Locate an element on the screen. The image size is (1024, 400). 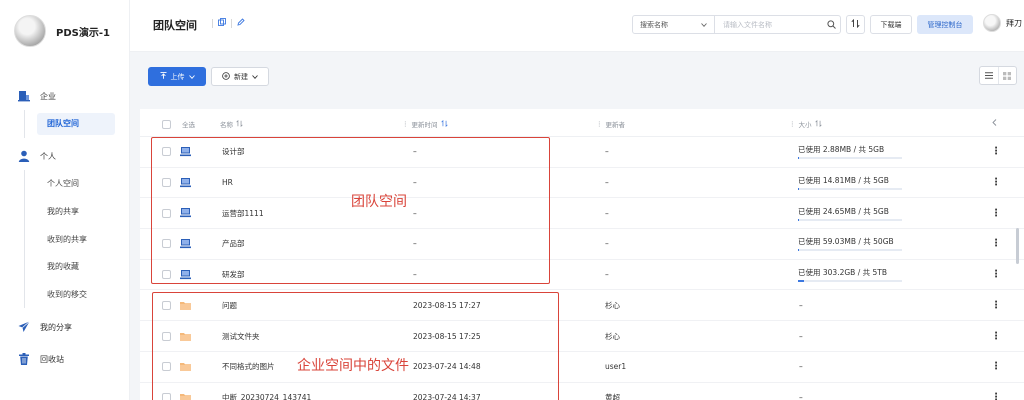
column-name: 名称 is located at coordinates (231, 124).